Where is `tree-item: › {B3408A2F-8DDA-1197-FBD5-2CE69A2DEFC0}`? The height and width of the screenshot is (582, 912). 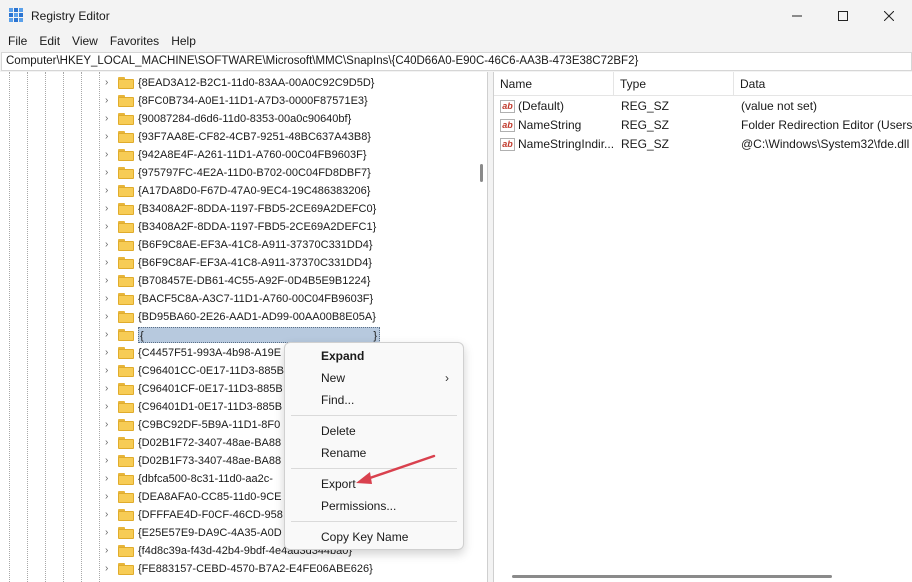 tree-item: › {B3408A2F-8DDA-1197-FBD5-2CE69A2DEFC0} is located at coordinates (238, 209).